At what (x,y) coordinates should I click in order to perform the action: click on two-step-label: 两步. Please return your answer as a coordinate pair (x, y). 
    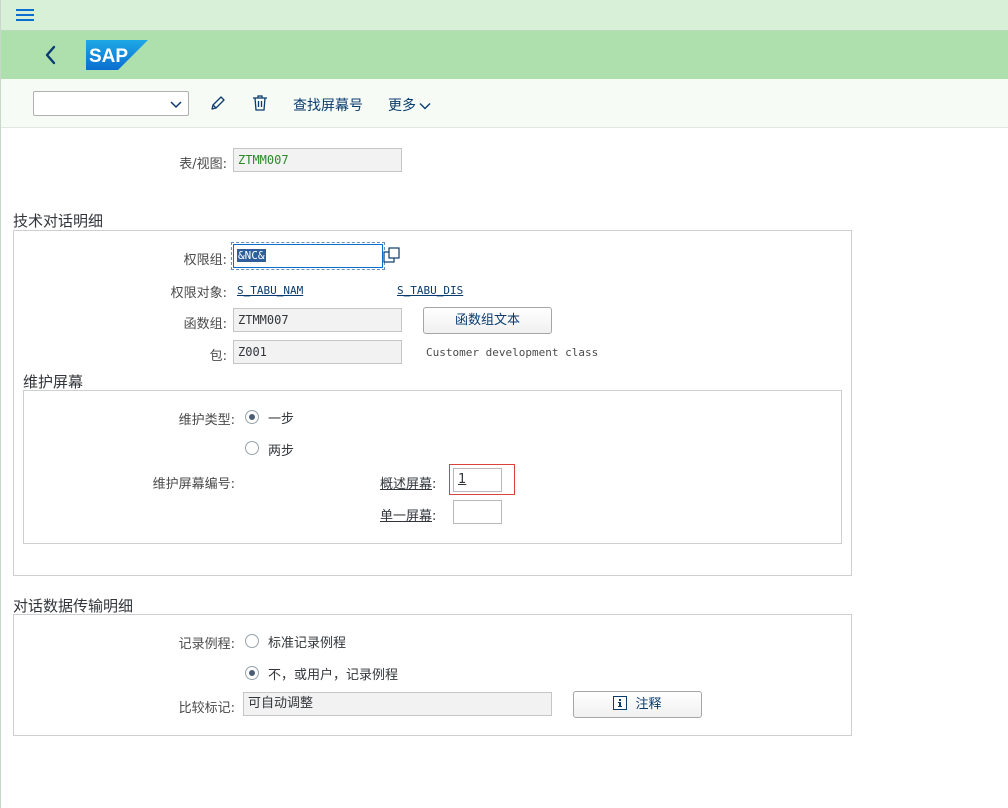
    Looking at the image, I should click on (281, 451).